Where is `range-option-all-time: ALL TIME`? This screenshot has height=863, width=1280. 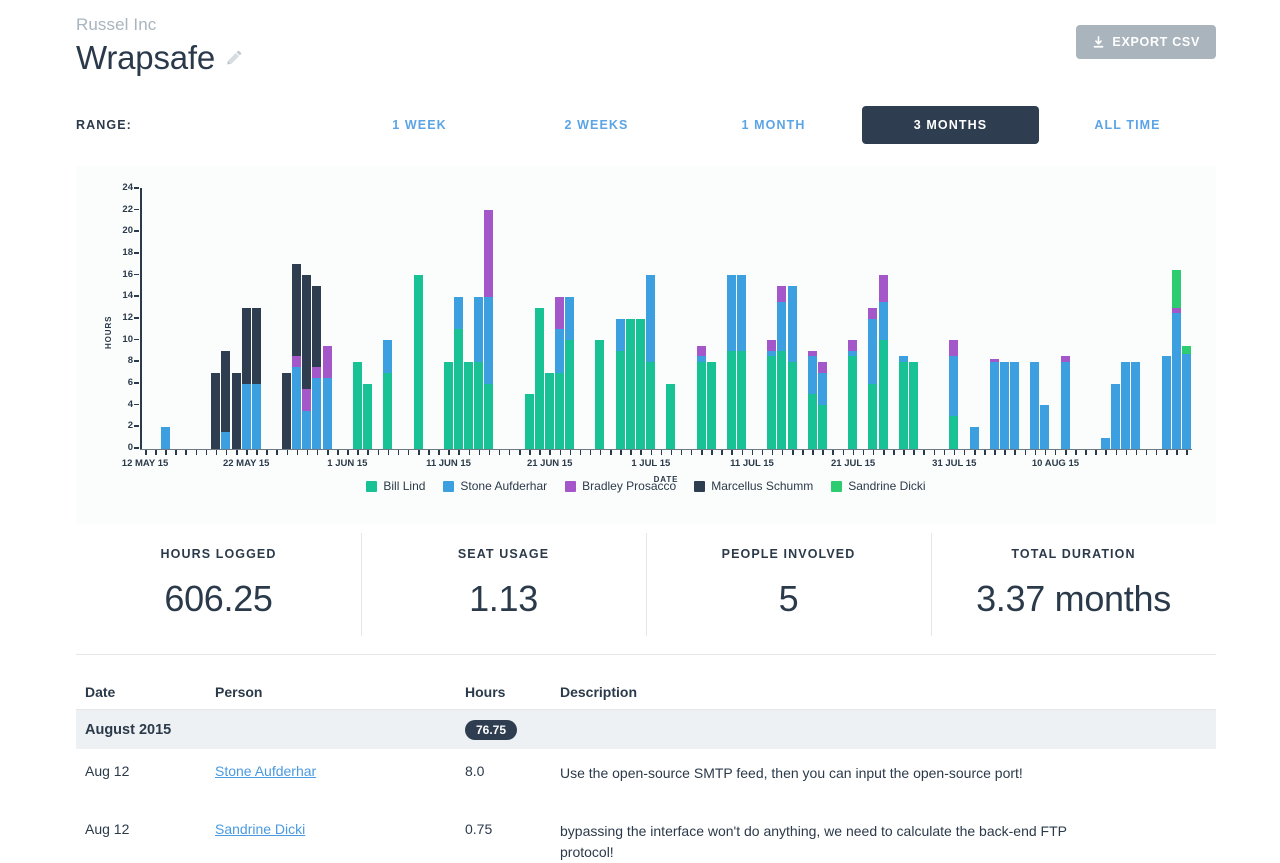 range-option-all-time: ALL TIME is located at coordinates (1127, 125).